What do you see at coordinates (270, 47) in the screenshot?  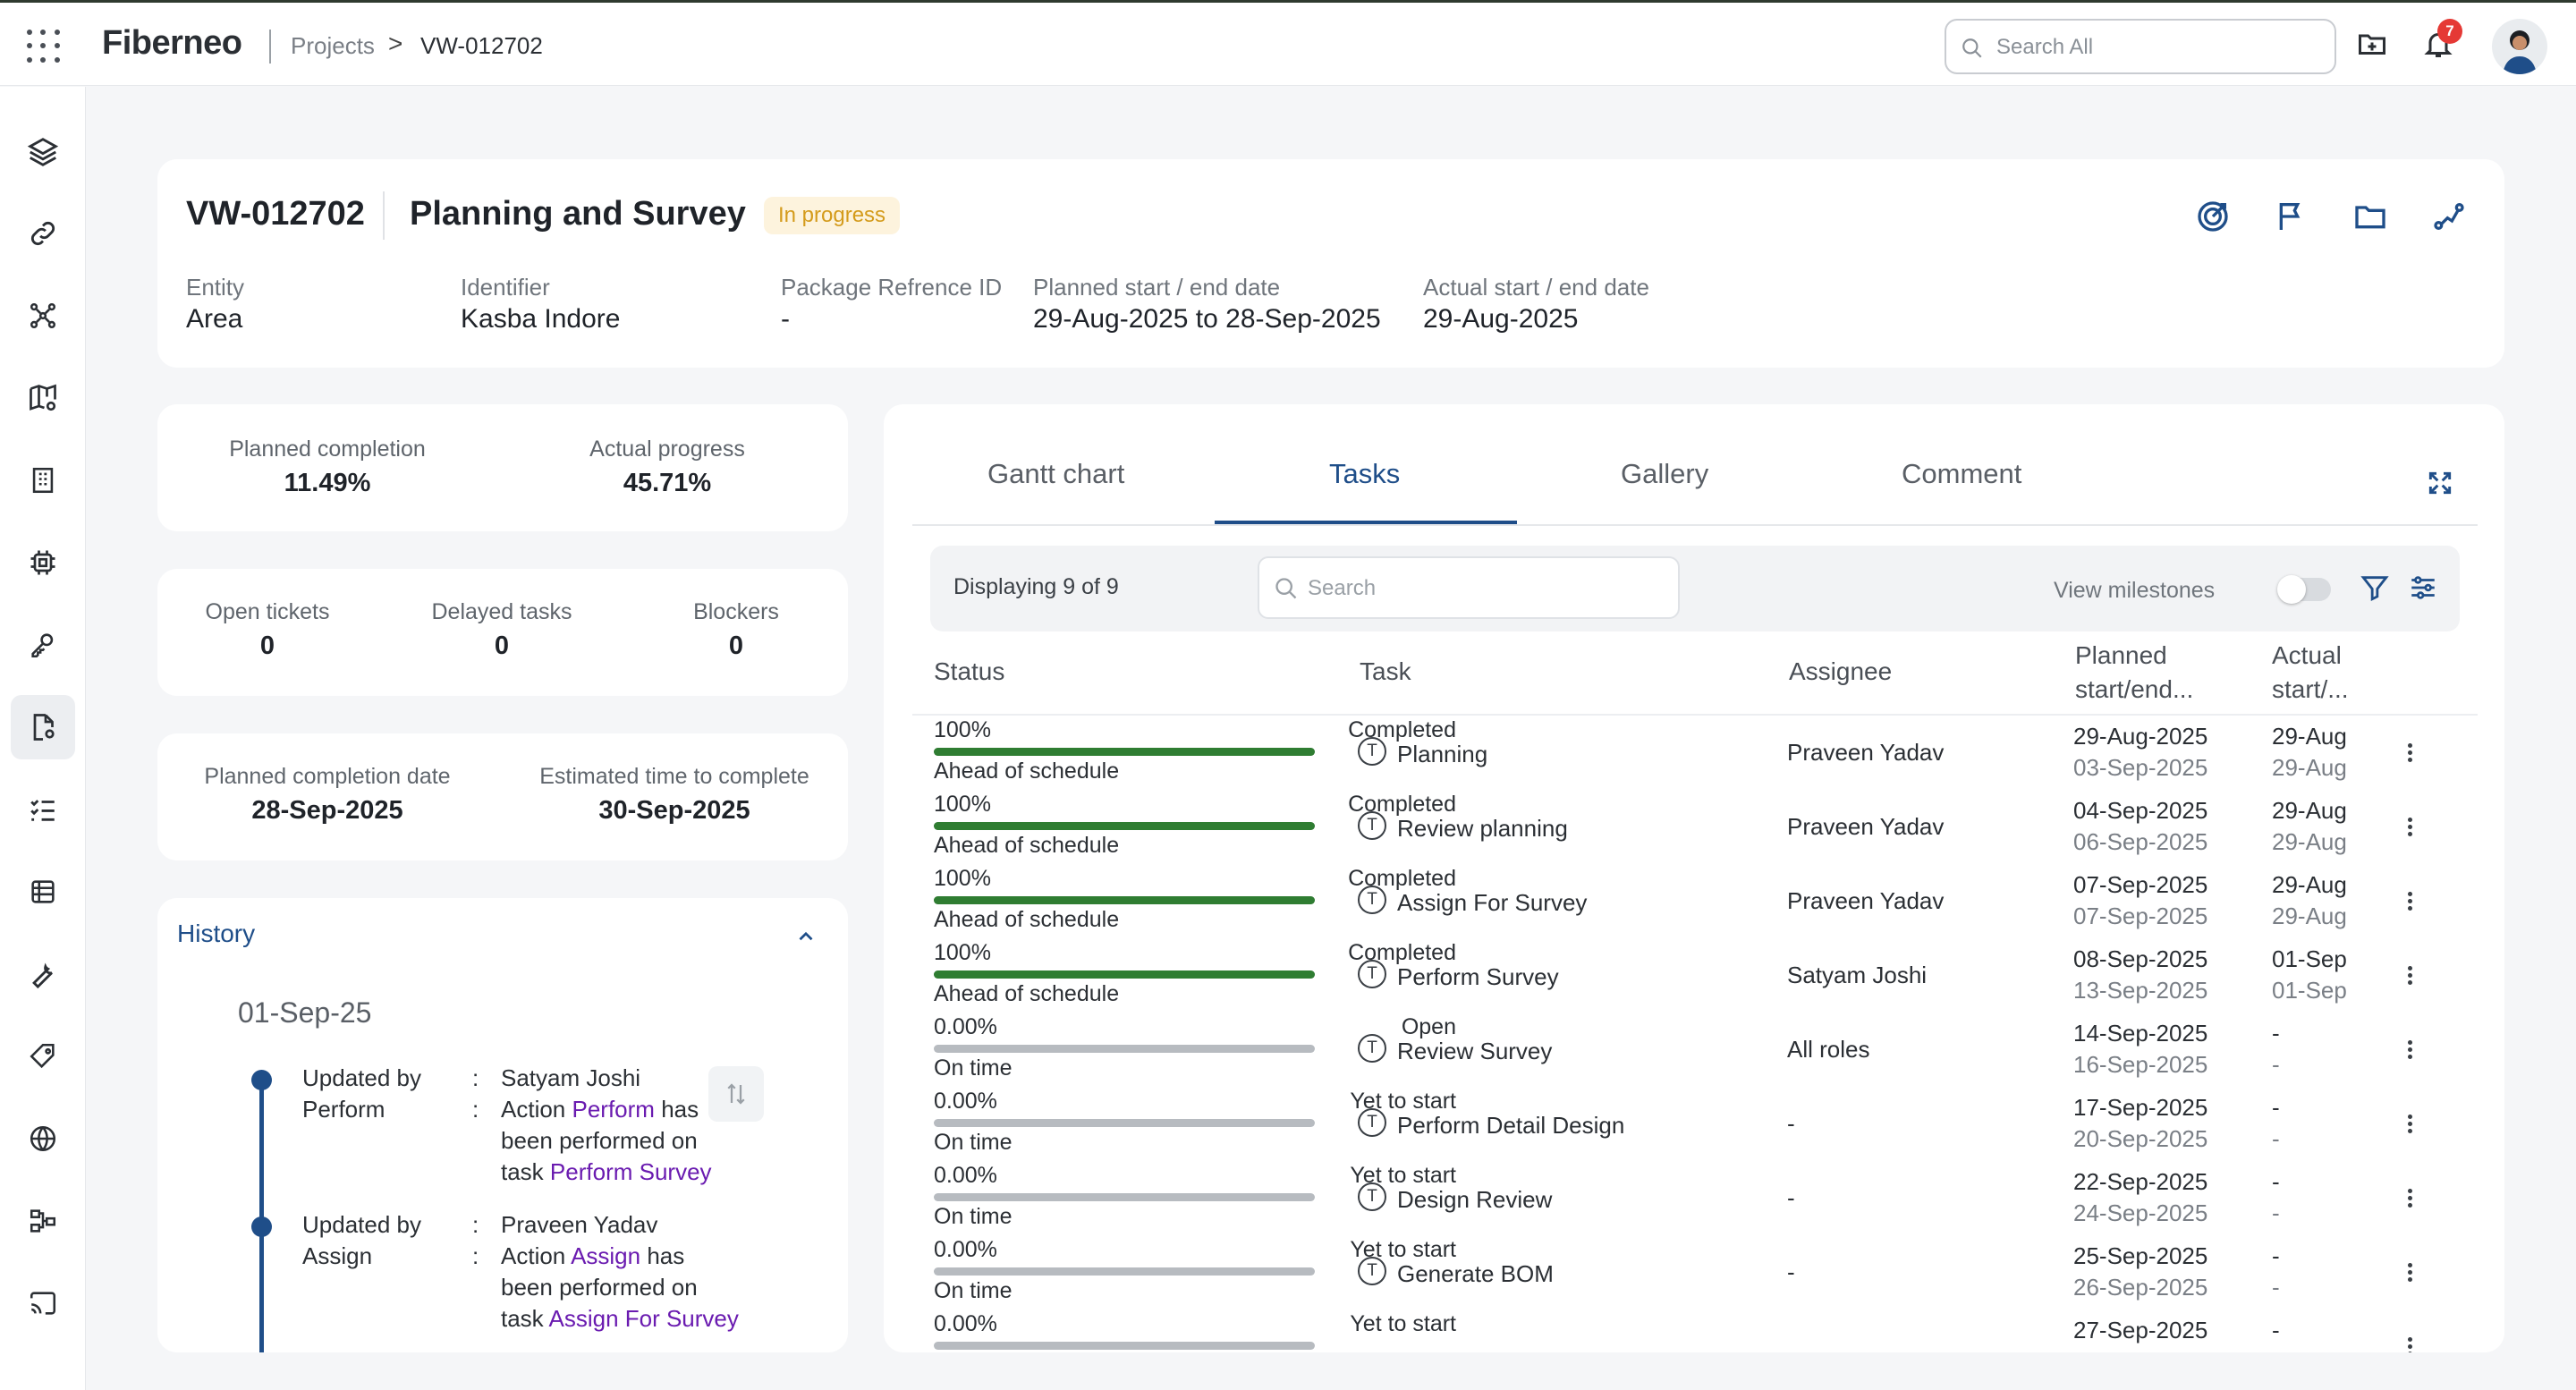 I see `brand-divider` at bounding box center [270, 47].